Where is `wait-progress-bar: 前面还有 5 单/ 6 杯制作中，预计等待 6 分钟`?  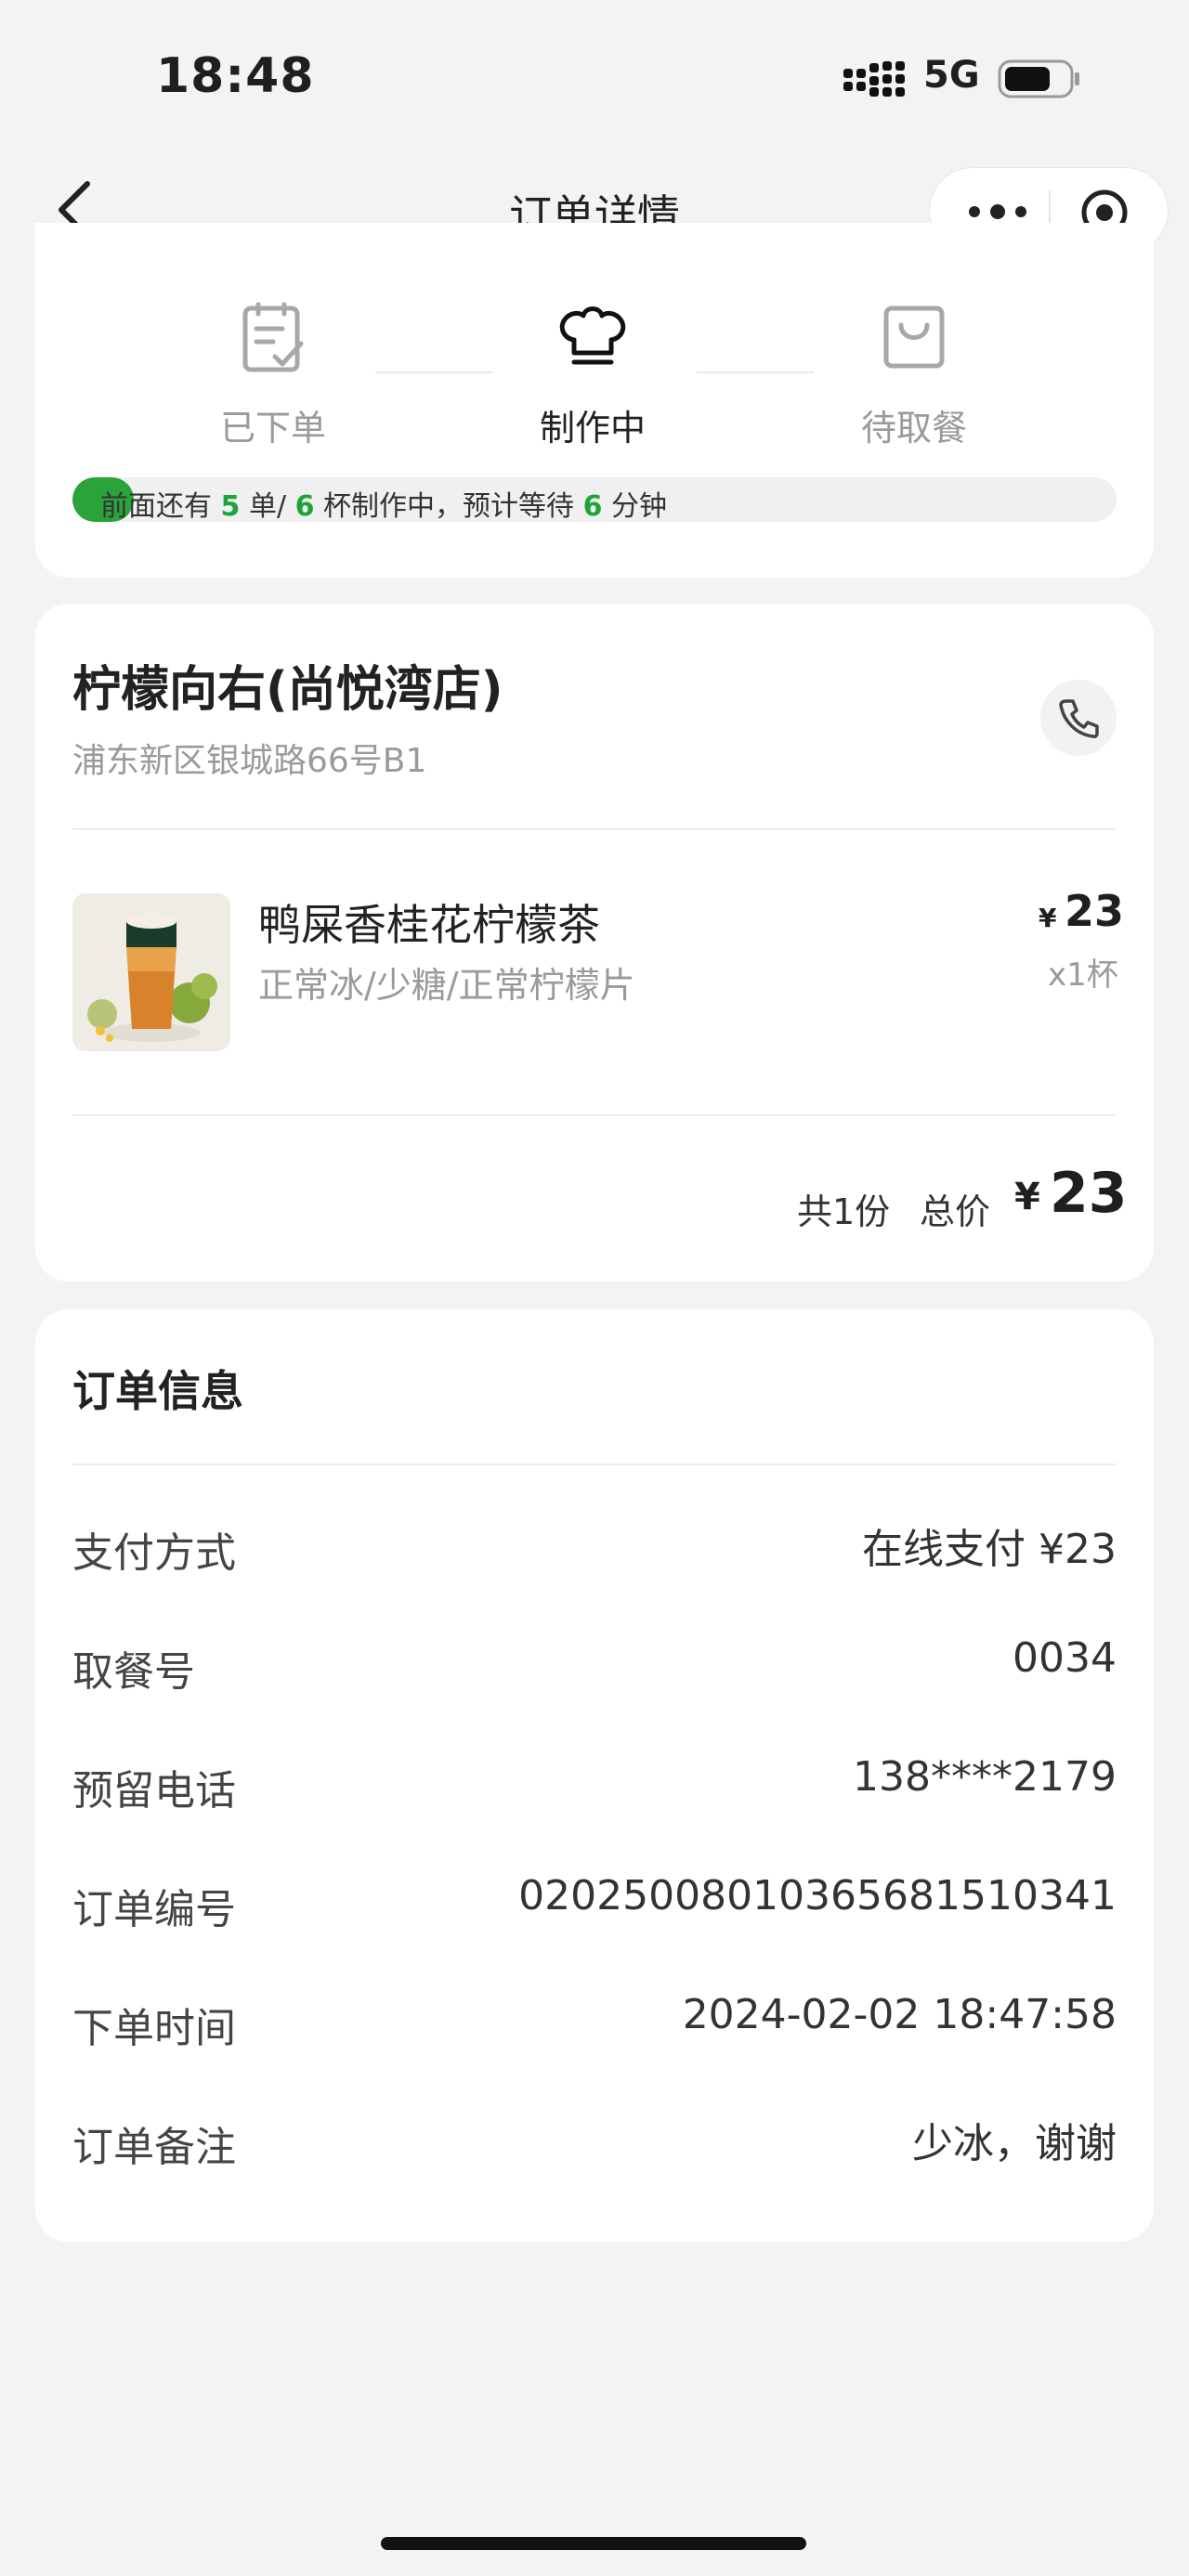
wait-progress-bar: 前面还有 5 单/ 6 杯制作中，预计等待 6 分钟 is located at coordinates (594, 499).